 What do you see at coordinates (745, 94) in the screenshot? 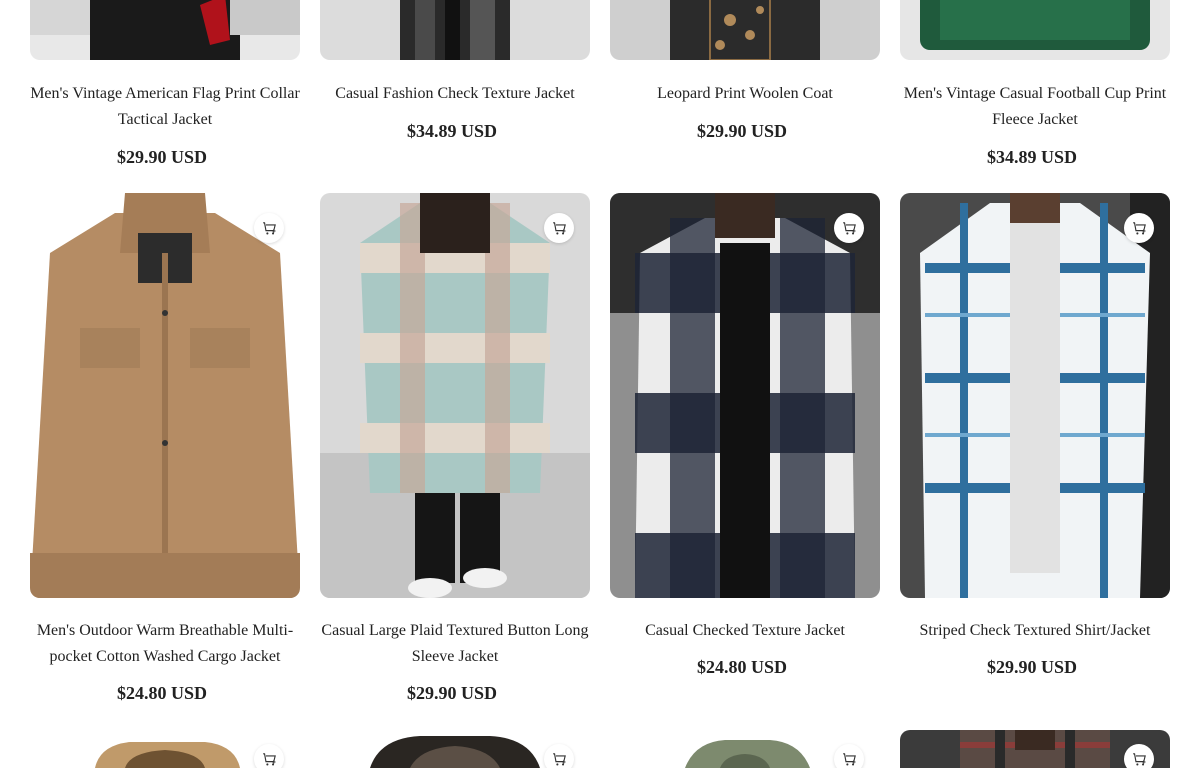
I see `product-title: Leopard Print Woolen Coat` at bounding box center [745, 94].